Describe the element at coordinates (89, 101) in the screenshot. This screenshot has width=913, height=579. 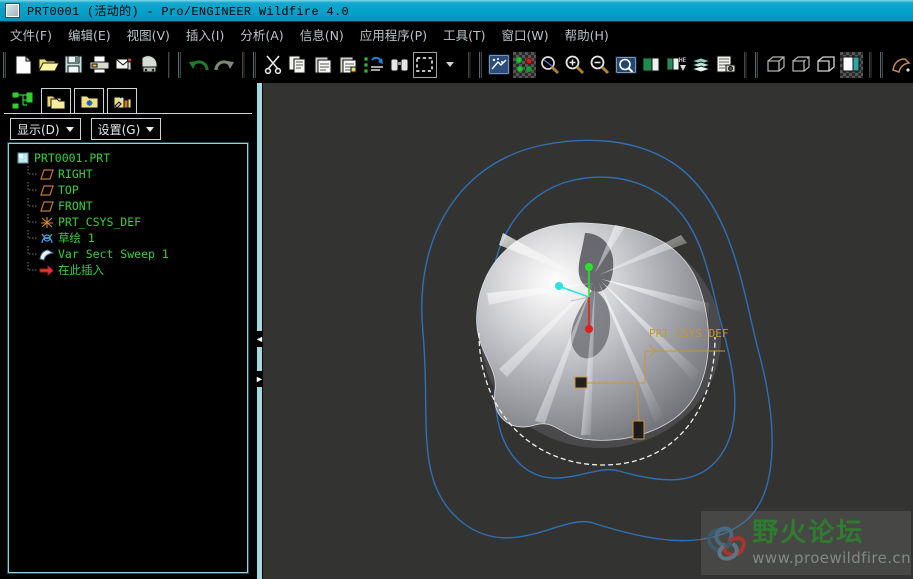
I see `tab-favorites` at that location.